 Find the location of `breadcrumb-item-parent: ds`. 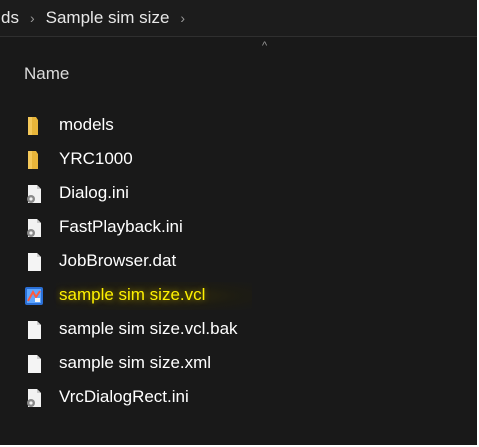

breadcrumb-item-parent: ds is located at coordinates (10, 18).